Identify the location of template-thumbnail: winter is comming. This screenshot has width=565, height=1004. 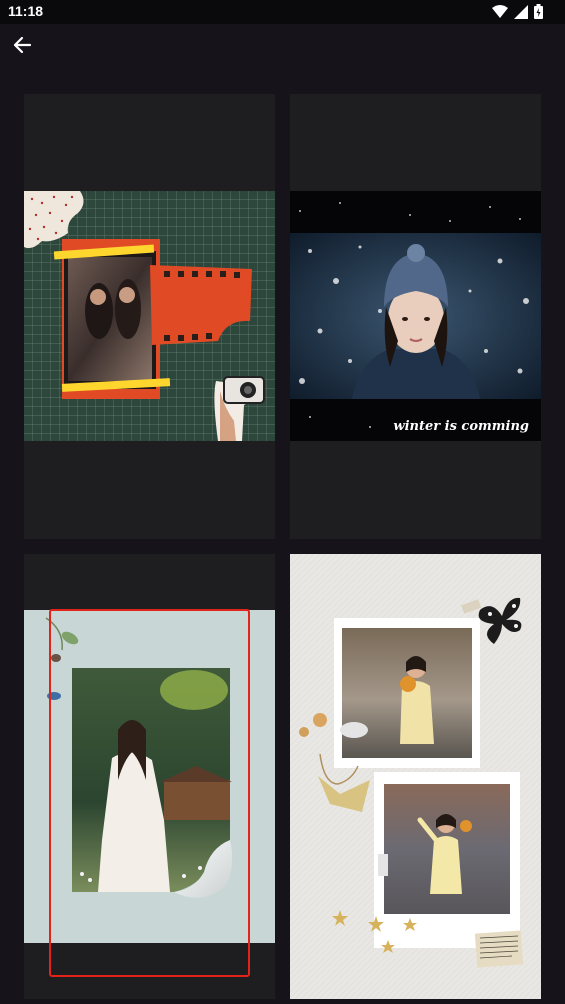
(415, 316).